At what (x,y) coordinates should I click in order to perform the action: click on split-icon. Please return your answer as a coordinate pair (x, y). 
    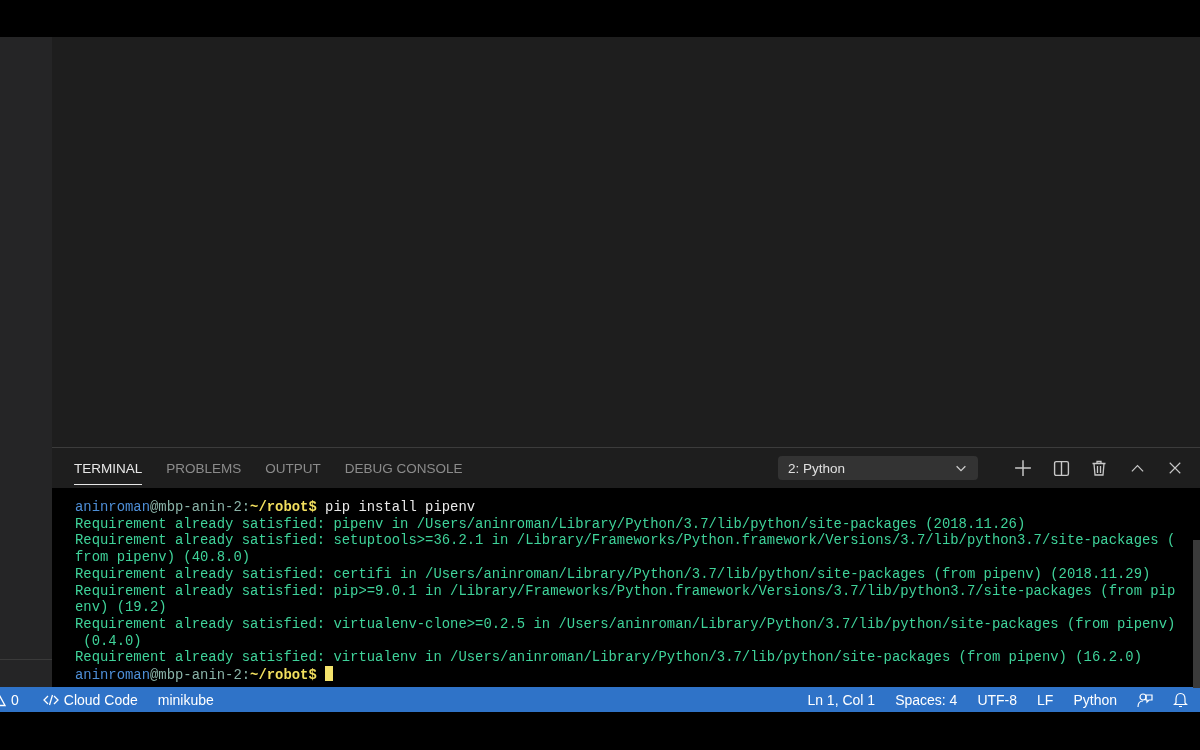
    Looking at the image, I should click on (1061, 468).